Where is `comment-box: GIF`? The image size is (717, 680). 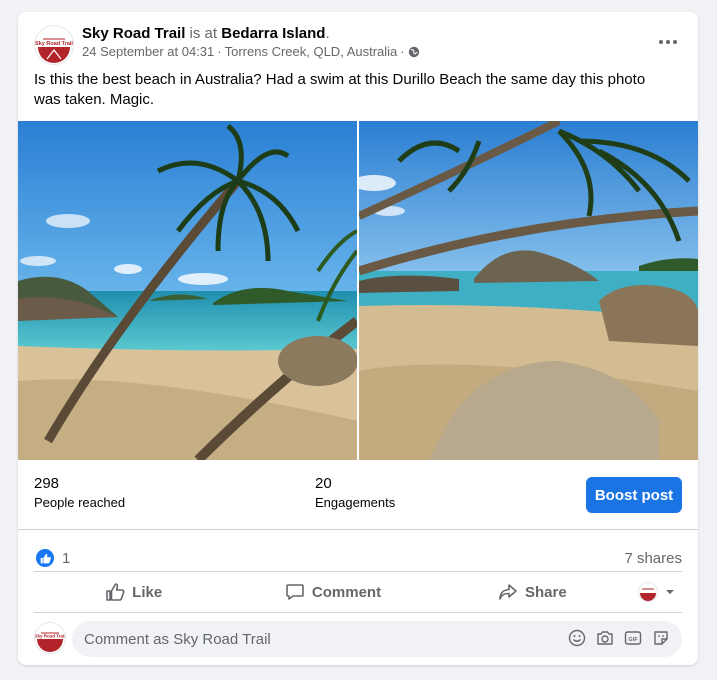
comment-box: GIF is located at coordinates (377, 639).